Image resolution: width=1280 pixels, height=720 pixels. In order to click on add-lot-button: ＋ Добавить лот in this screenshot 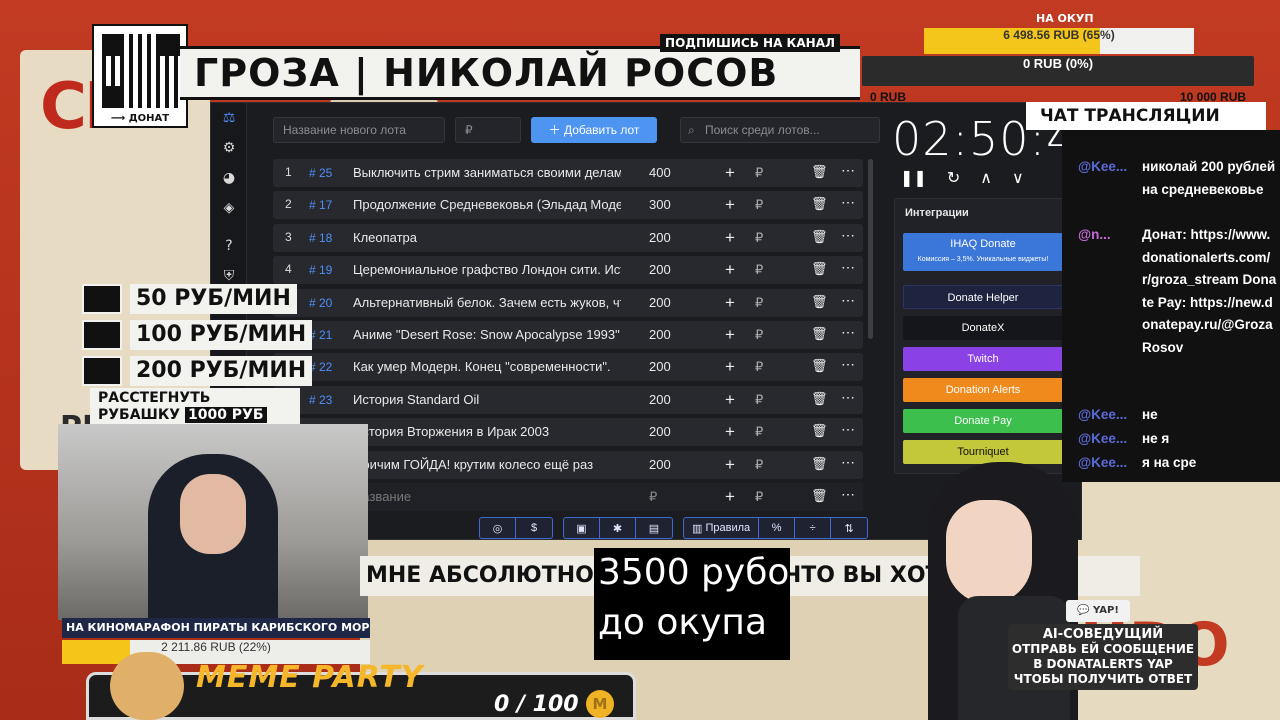, I will do `click(594, 130)`.